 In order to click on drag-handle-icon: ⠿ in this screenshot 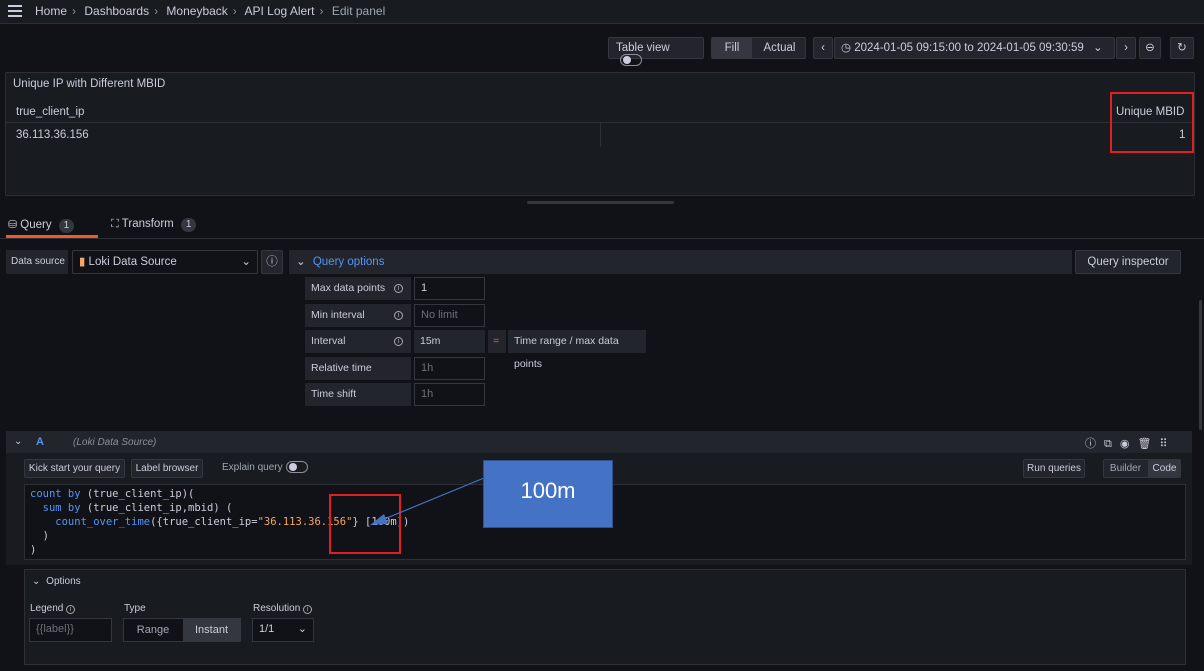, I will do `click(1167, 444)`.